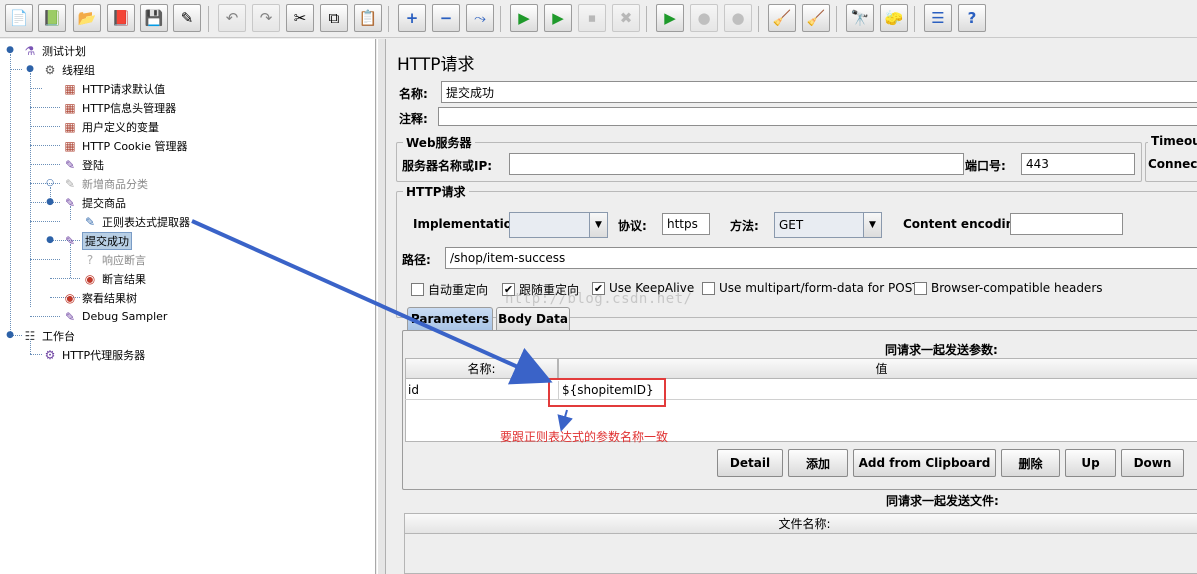  What do you see at coordinates (481, 368) in the screenshot?
I see `column-header-name: 名称:` at bounding box center [481, 368].